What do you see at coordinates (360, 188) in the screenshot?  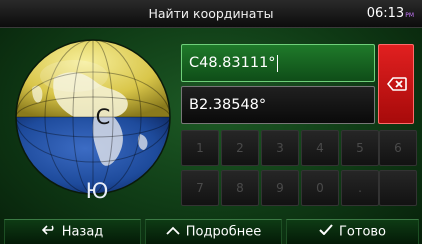 I see `key-decimal: .` at bounding box center [360, 188].